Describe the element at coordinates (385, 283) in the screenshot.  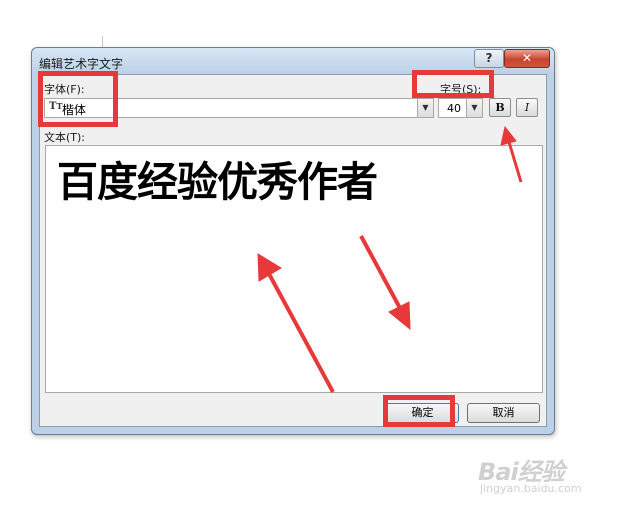
I see `arrow-down-right` at that location.